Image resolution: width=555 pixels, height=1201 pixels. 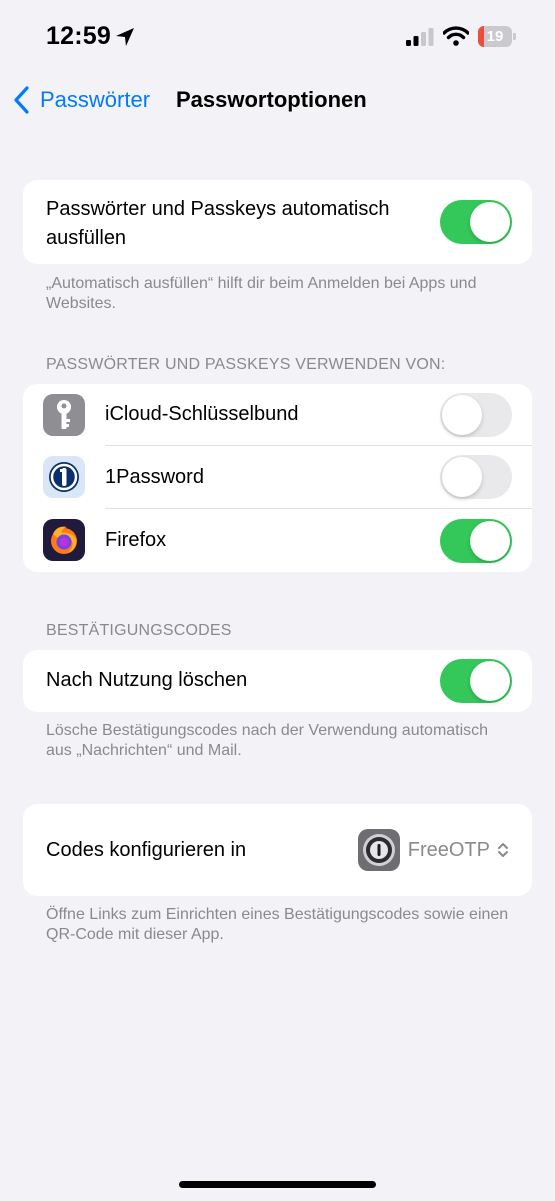 I want to click on location-arrow-icon, so click(x=125, y=37).